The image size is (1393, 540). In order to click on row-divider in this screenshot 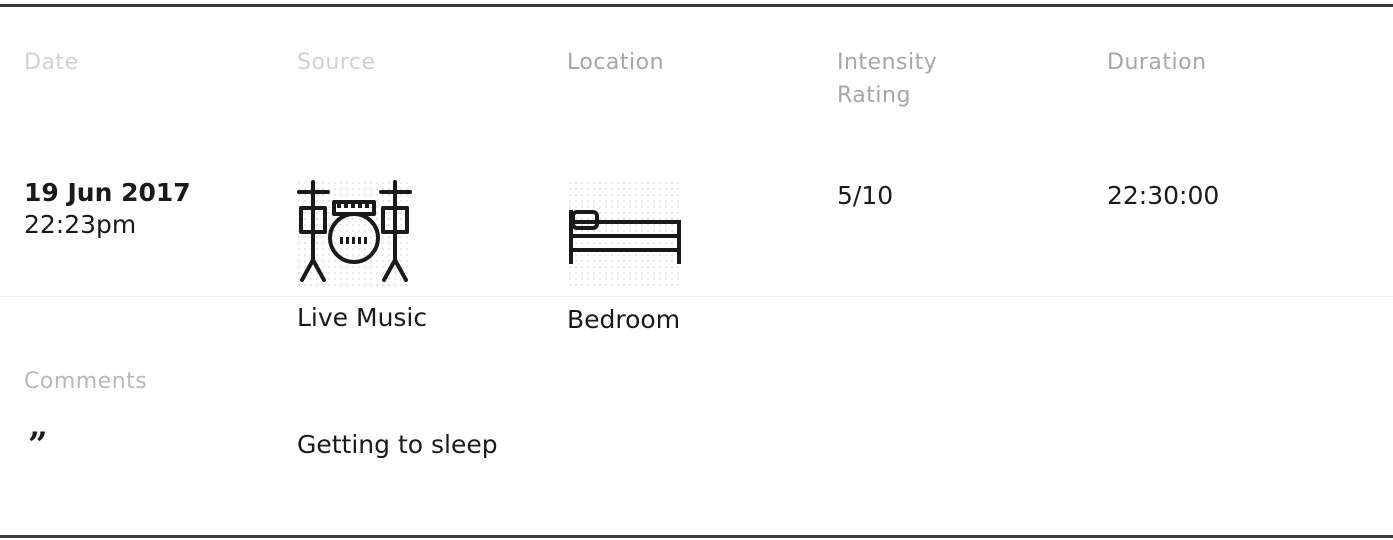, I will do `click(696, 296)`.